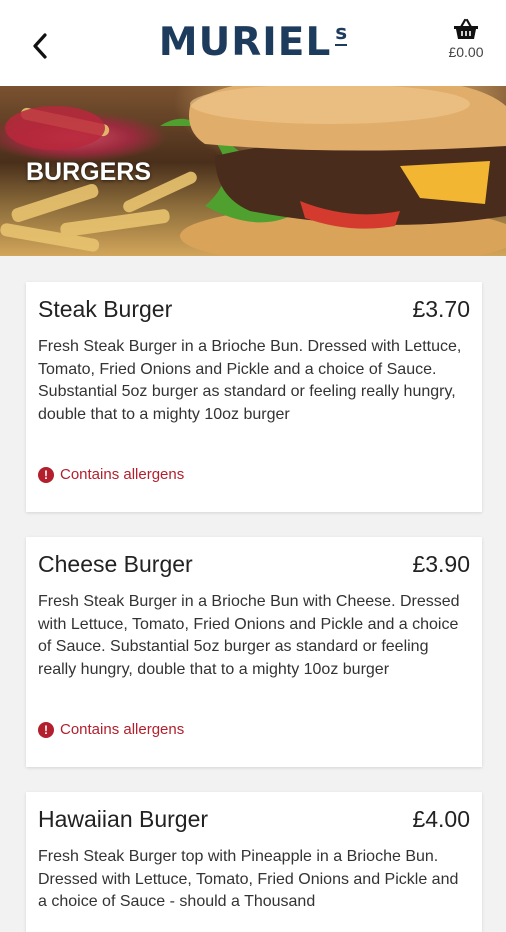 The height and width of the screenshot is (932, 506). I want to click on basket-icon, so click(466, 28).